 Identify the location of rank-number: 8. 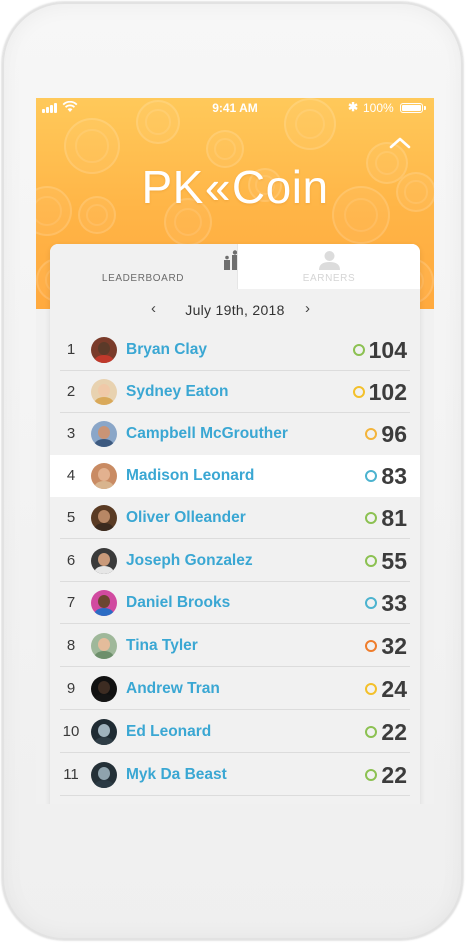
(71, 645).